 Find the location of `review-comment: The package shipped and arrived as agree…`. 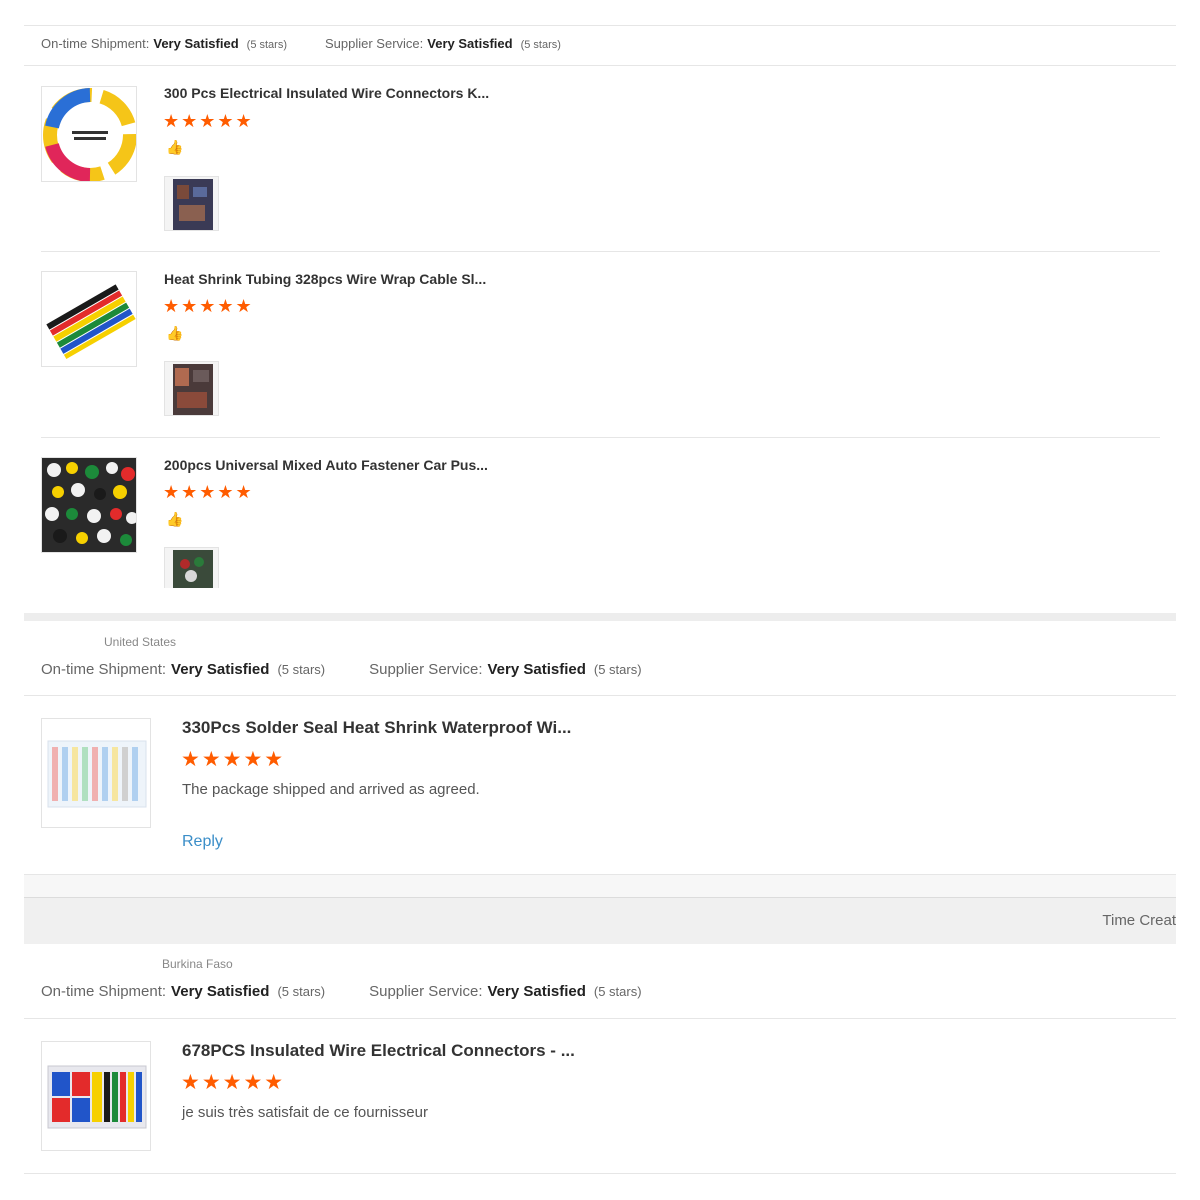

review-comment: The package shipped and arrived as agree… is located at coordinates (331, 789).